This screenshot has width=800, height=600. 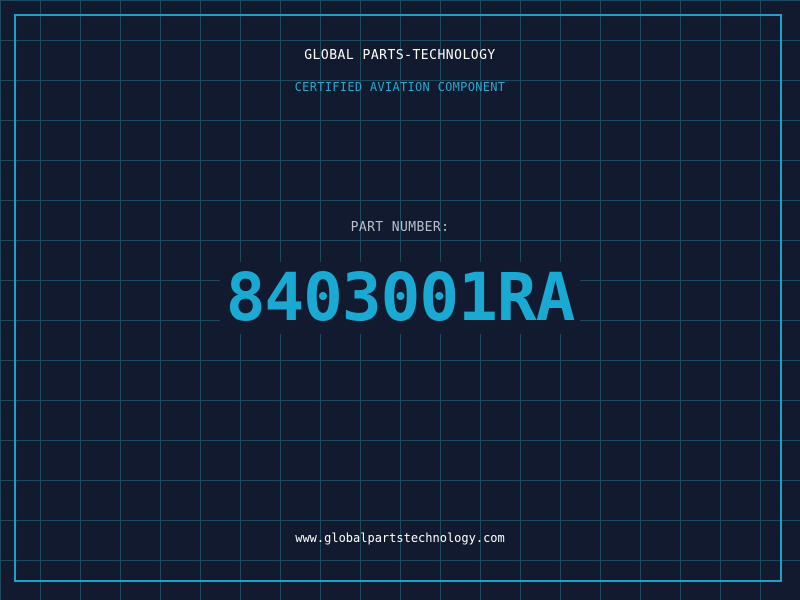 What do you see at coordinates (400, 227) in the screenshot?
I see `part-number-label: PART NUMBER:` at bounding box center [400, 227].